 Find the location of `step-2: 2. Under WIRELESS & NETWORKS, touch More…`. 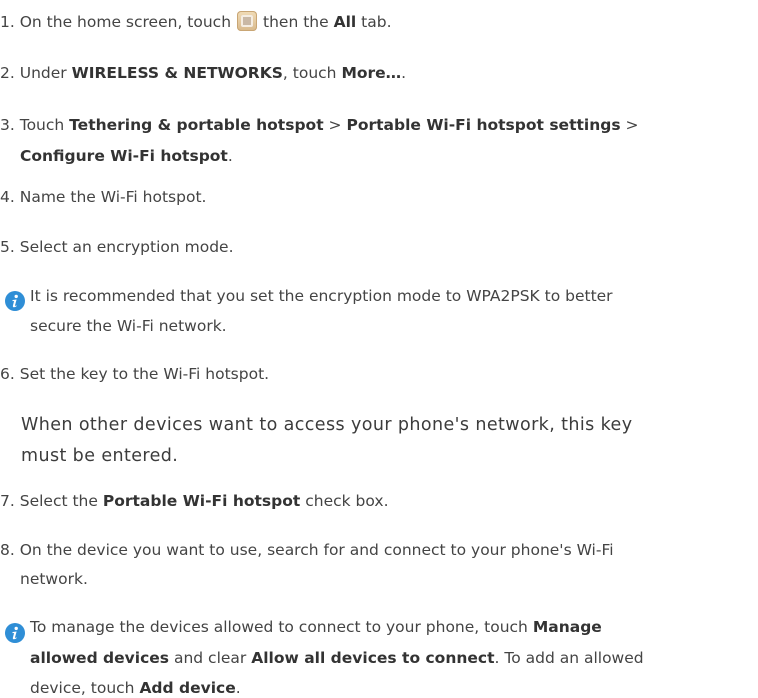

step-2: 2. Under WIRELESS & NETWORKS, touch More… is located at coordinates (203, 73).